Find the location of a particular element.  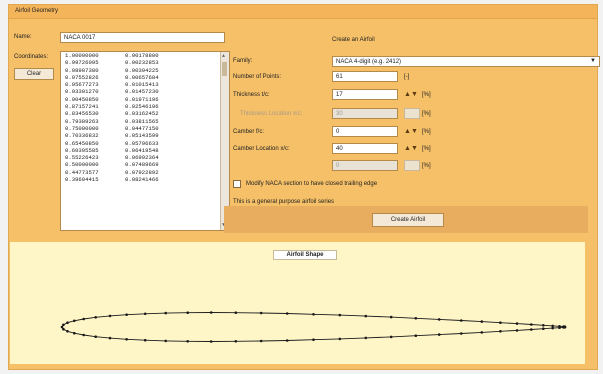

chevron-down-icon: ▼ is located at coordinates (593, 61).